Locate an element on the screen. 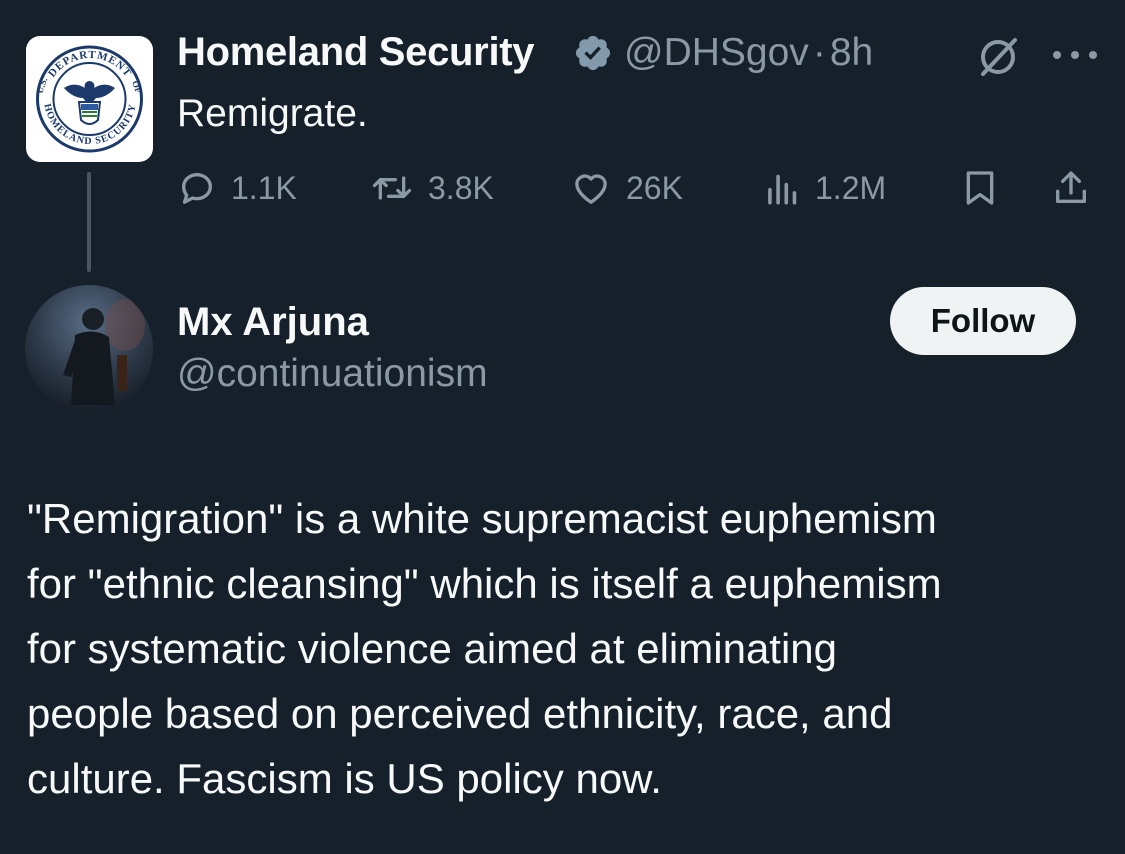  tweet-action-bar: 1.1K 3.8K 26K 1.2M is located at coordinates (637, 188).